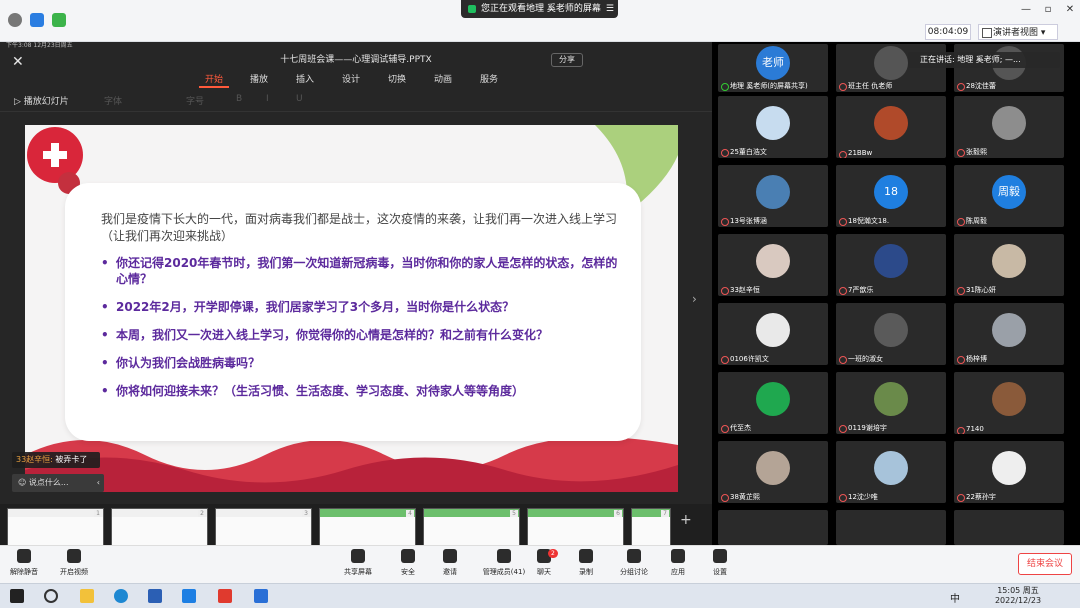 This screenshot has width=1080, height=608. I want to click on participant-tile: 18 18倪瀚文18., so click(891, 196).